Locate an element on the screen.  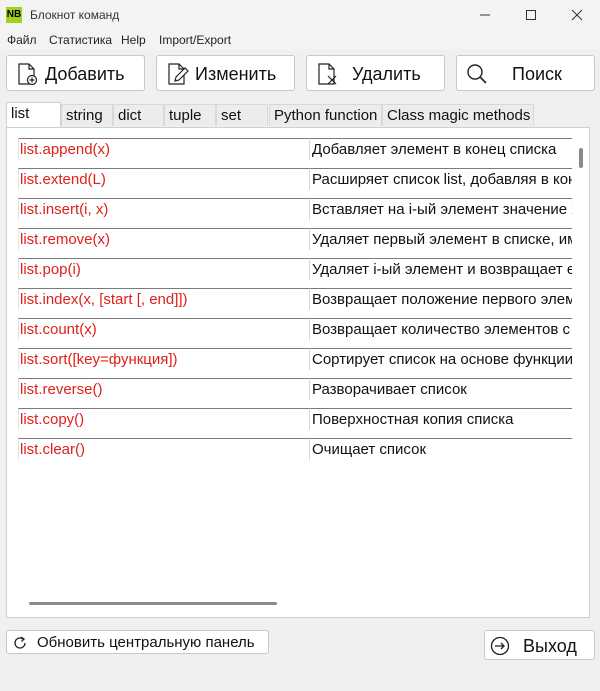
command-cell: list.count(x) is located at coordinates (163, 329).